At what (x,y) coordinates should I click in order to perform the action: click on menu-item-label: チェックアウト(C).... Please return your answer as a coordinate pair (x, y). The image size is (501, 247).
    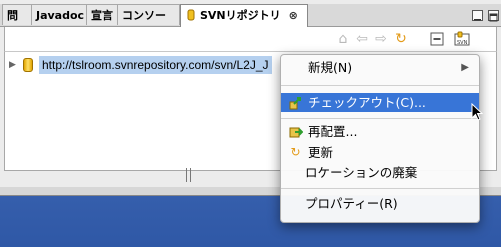
    Looking at the image, I should click on (367, 102).